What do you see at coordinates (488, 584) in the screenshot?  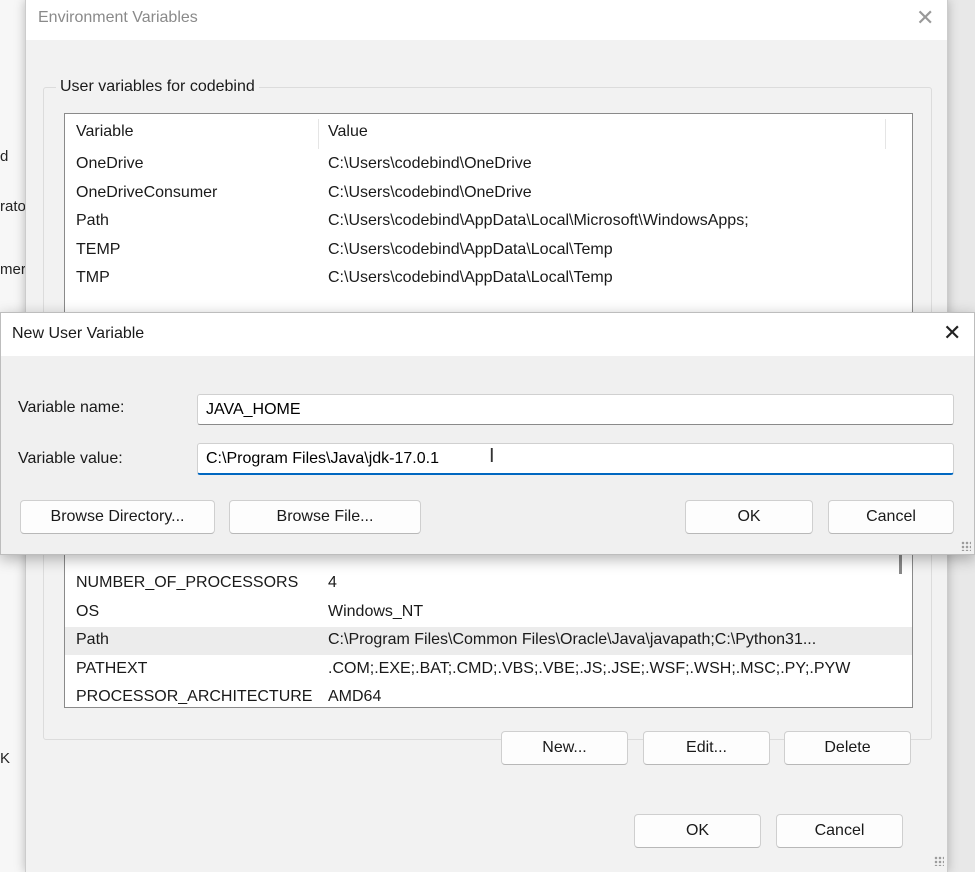 I see `table-row: NUMBER_OF_PROCESSORS 4` at bounding box center [488, 584].